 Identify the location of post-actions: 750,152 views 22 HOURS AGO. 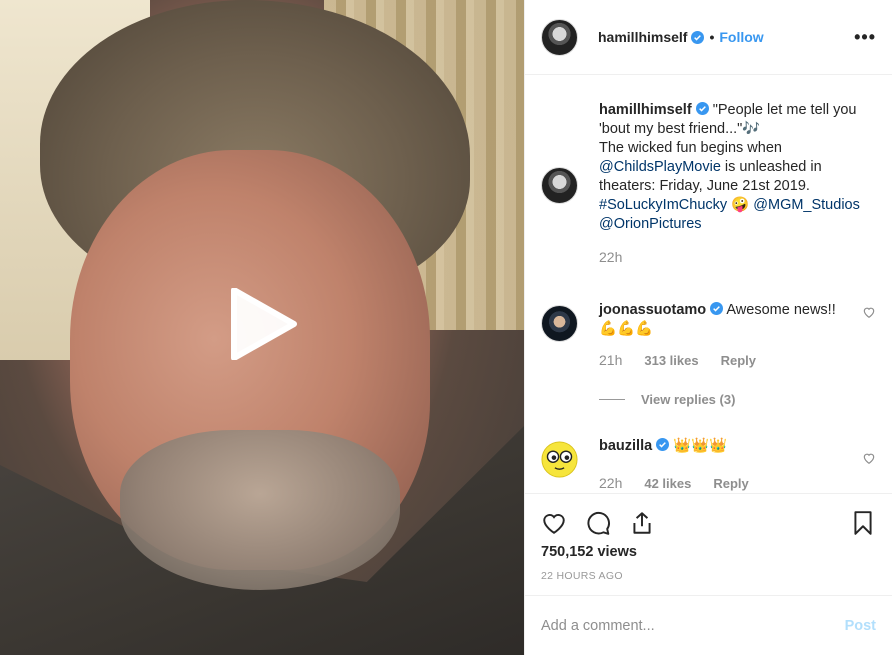
(708, 544).